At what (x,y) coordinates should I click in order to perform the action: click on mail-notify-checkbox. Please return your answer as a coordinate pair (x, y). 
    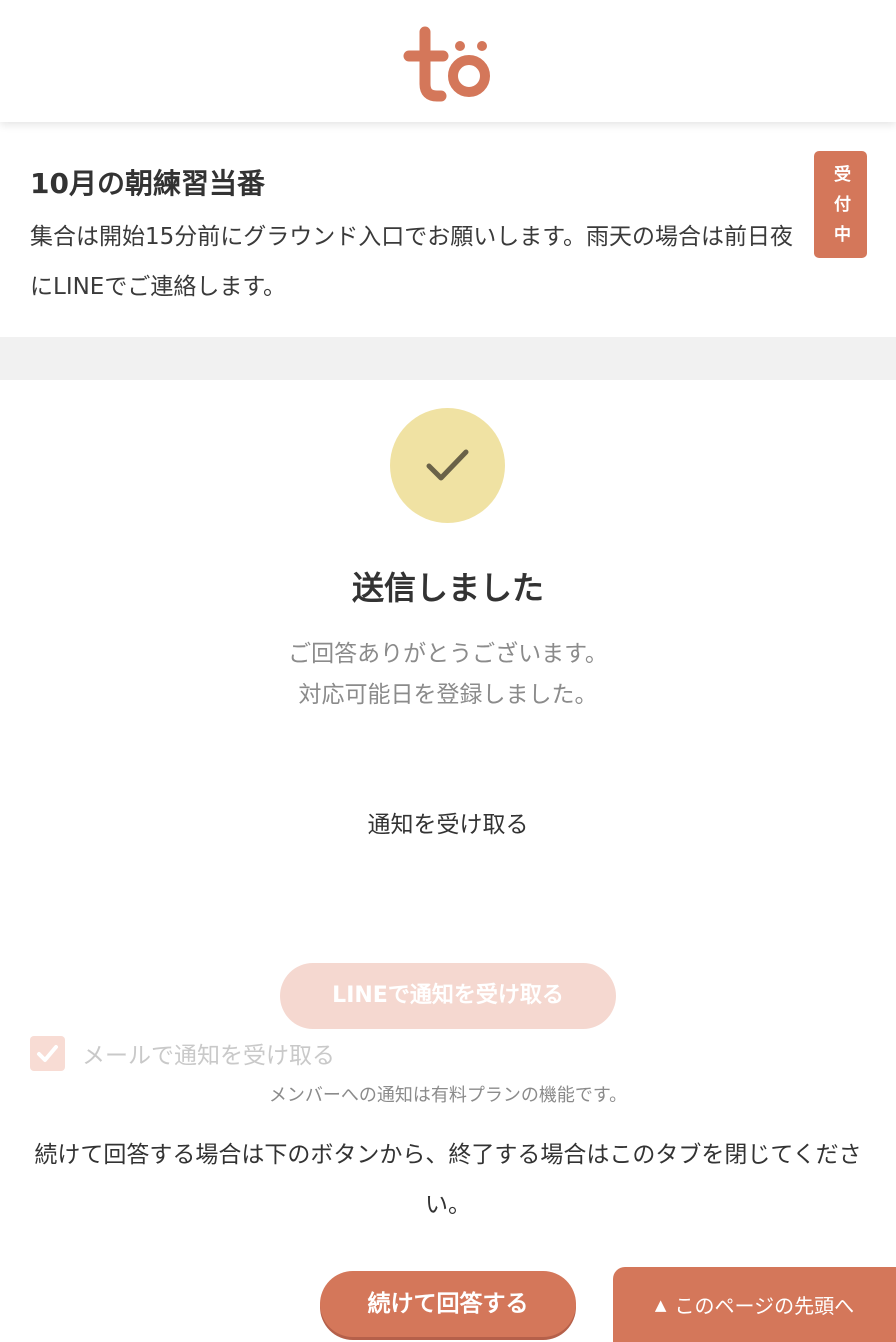
    Looking at the image, I should click on (47, 1053).